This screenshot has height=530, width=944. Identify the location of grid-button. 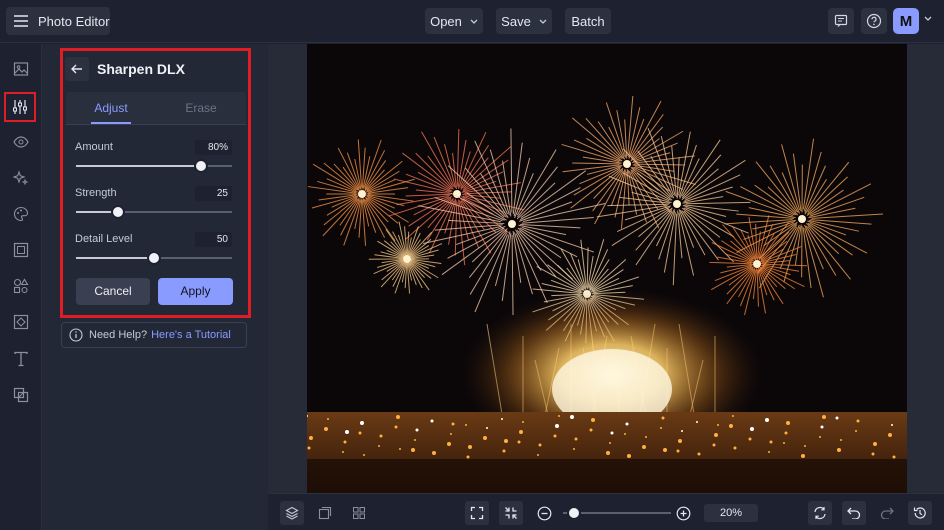
(359, 513).